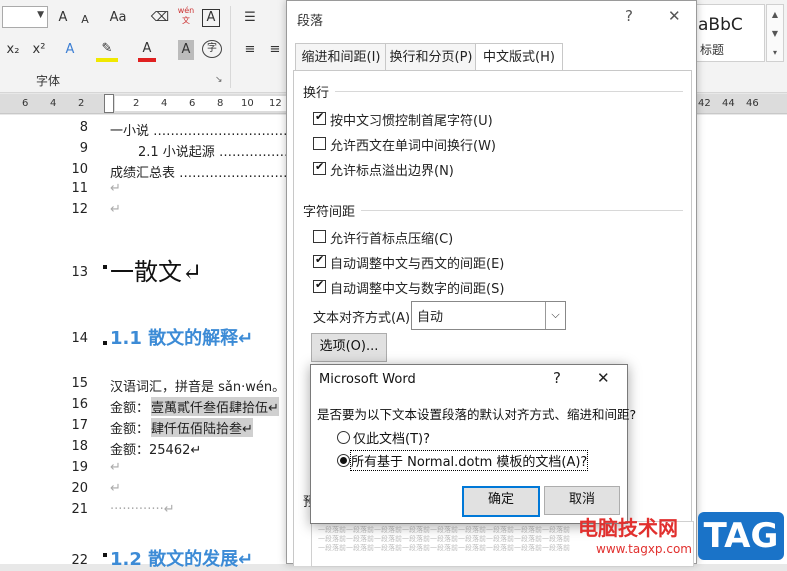 This screenshot has height=571, width=787. I want to click on ruler-tick: 8, so click(220, 103).